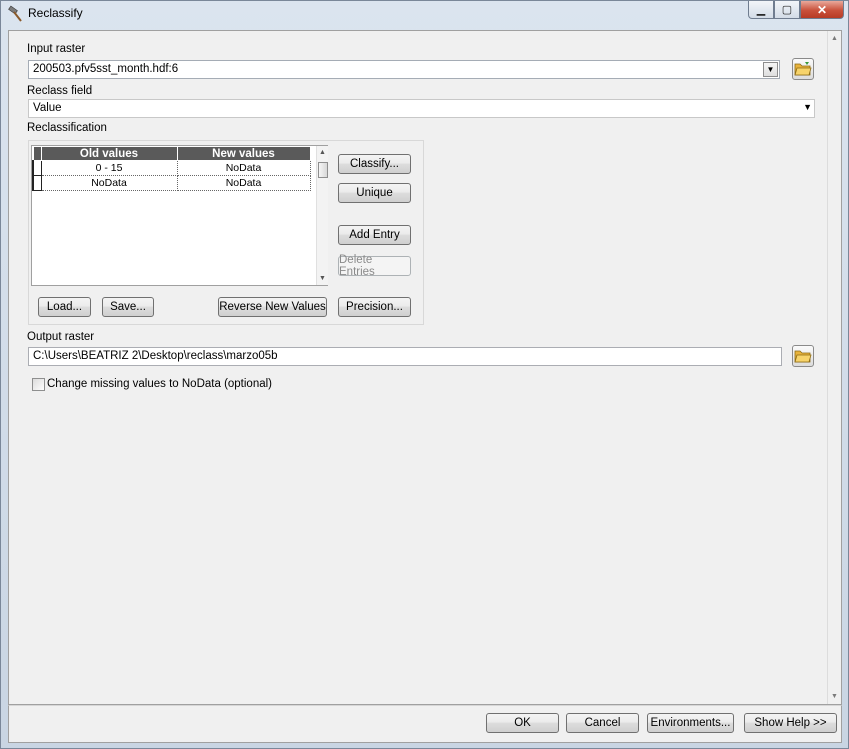 This screenshot has width=849, height=749. I want to click on show-help-button: Show Help >>, so click(790, 723).